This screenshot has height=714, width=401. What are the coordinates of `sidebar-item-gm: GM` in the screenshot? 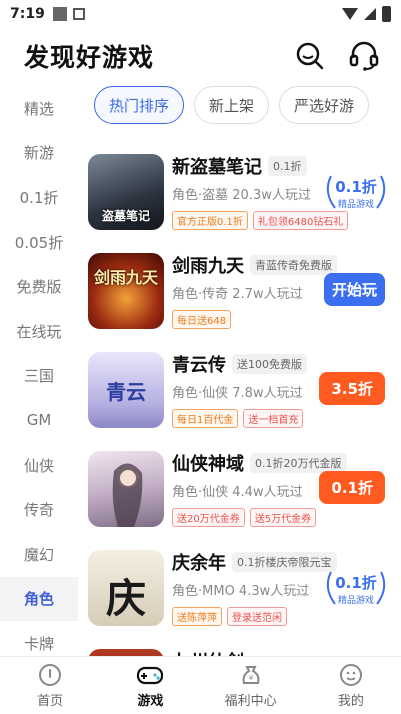 It's located at (39, 420).